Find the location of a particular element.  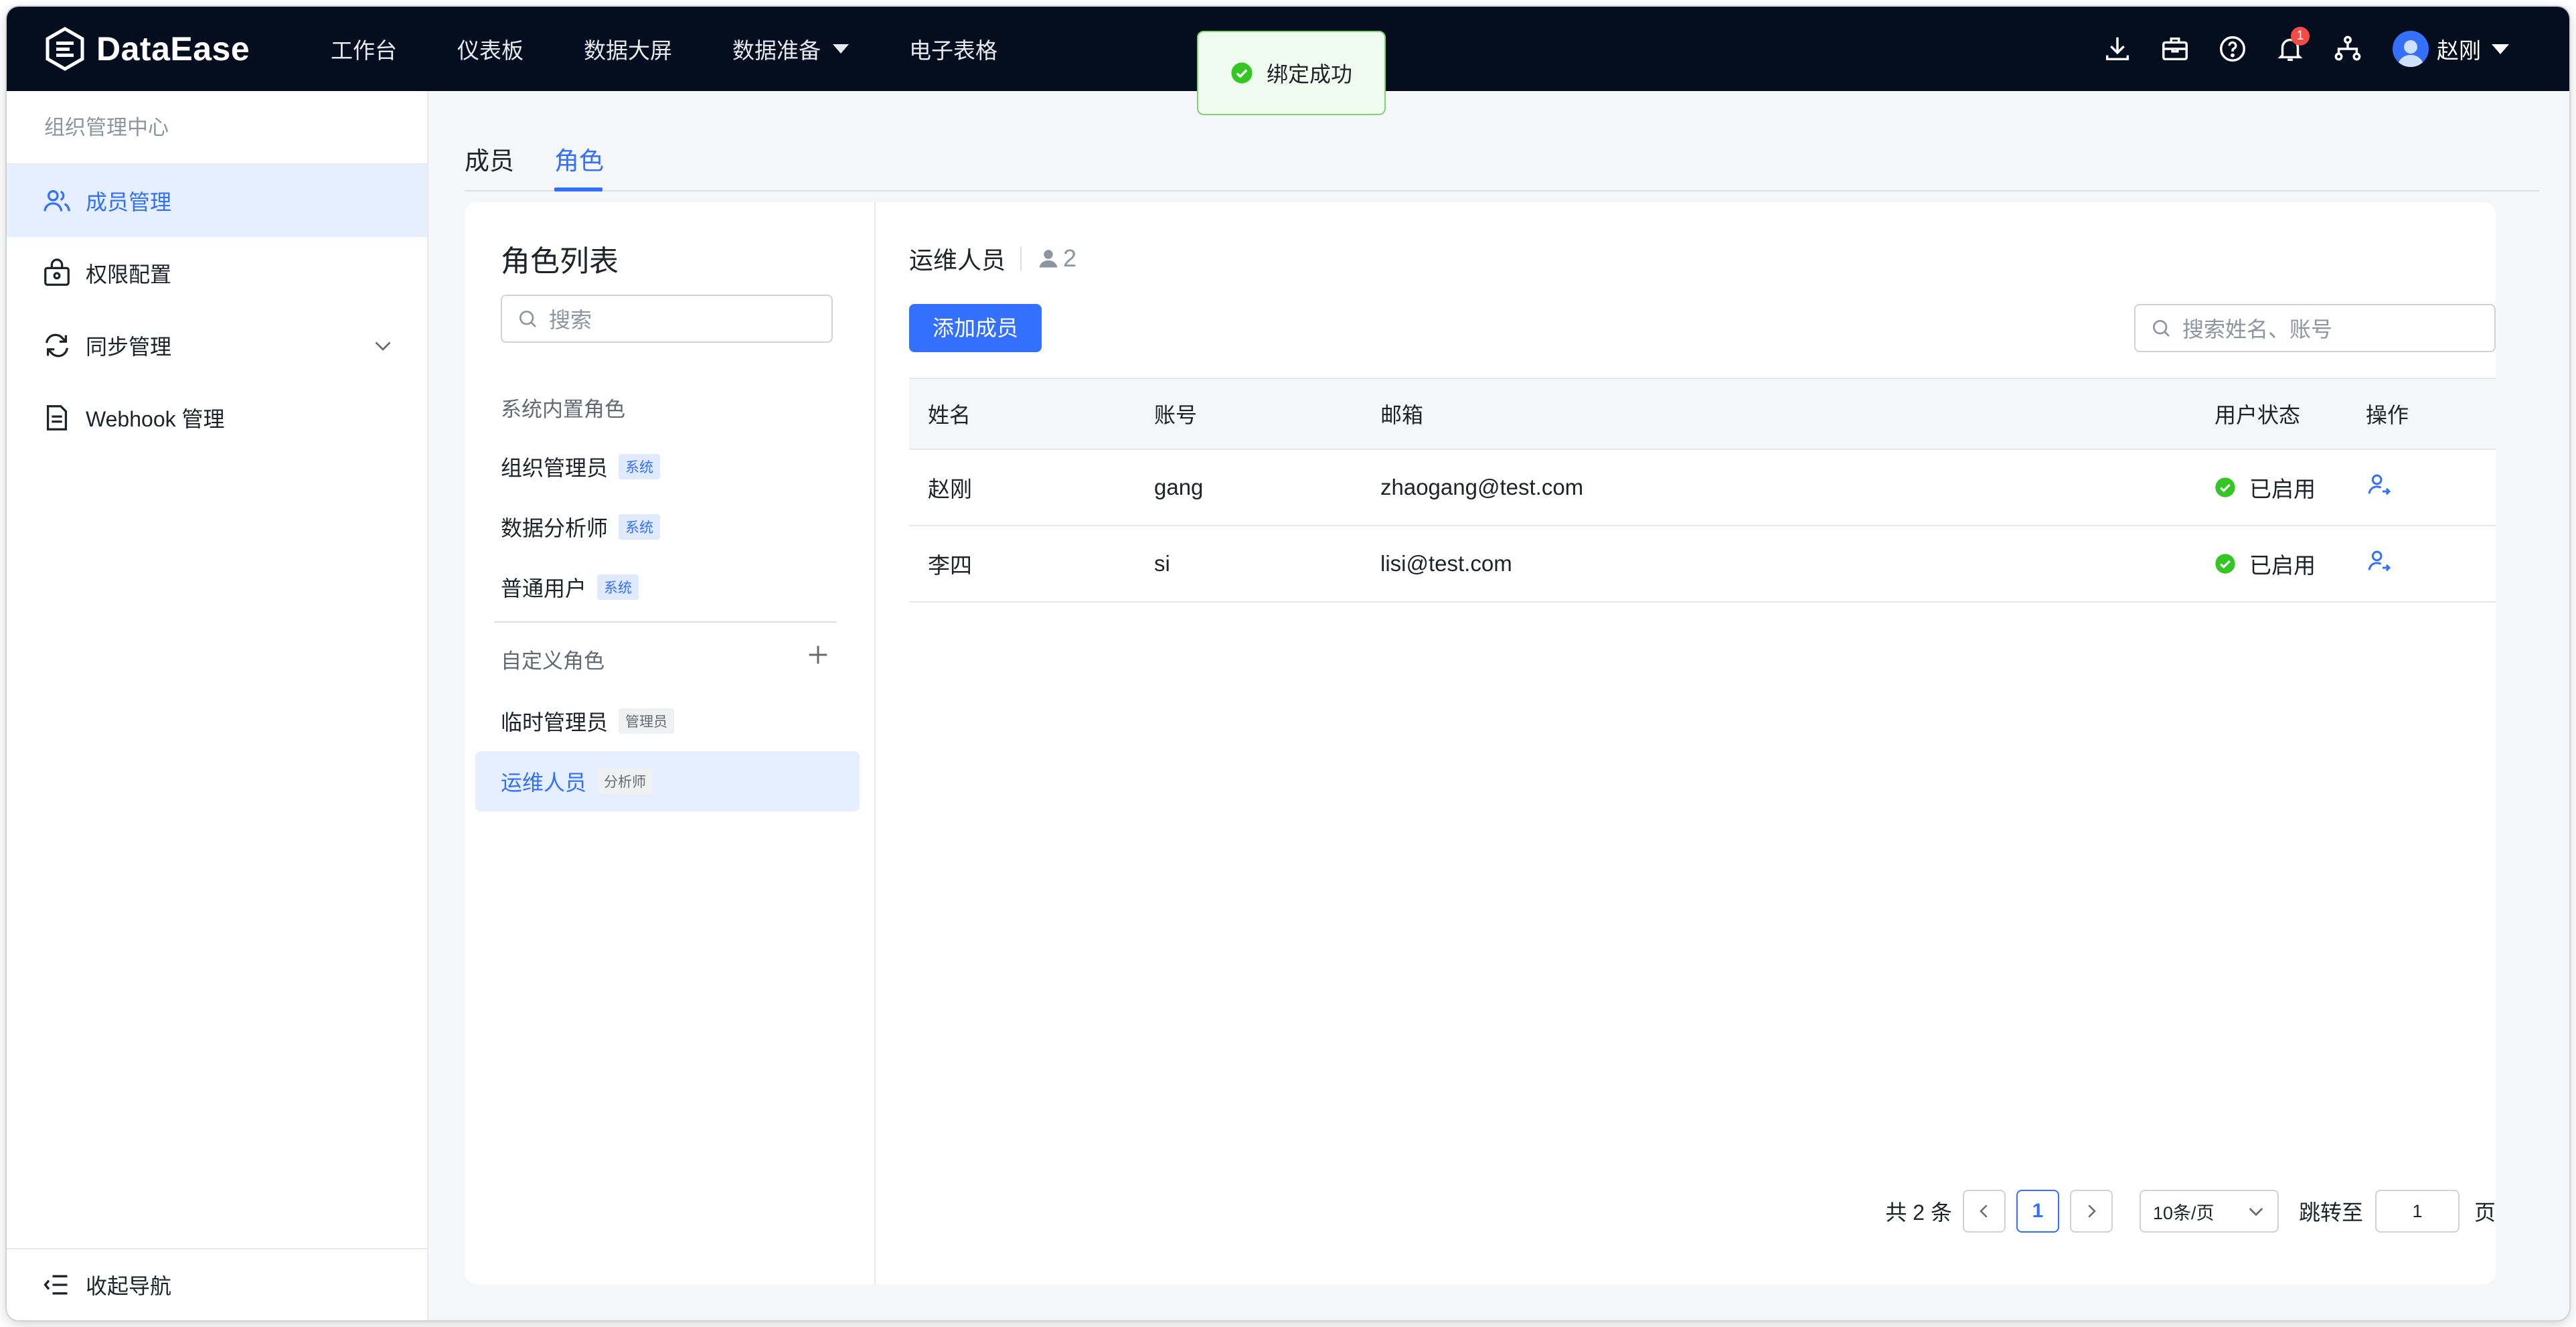

sidebar-item-label: 成员管理 is located at coordinates (129, 202).